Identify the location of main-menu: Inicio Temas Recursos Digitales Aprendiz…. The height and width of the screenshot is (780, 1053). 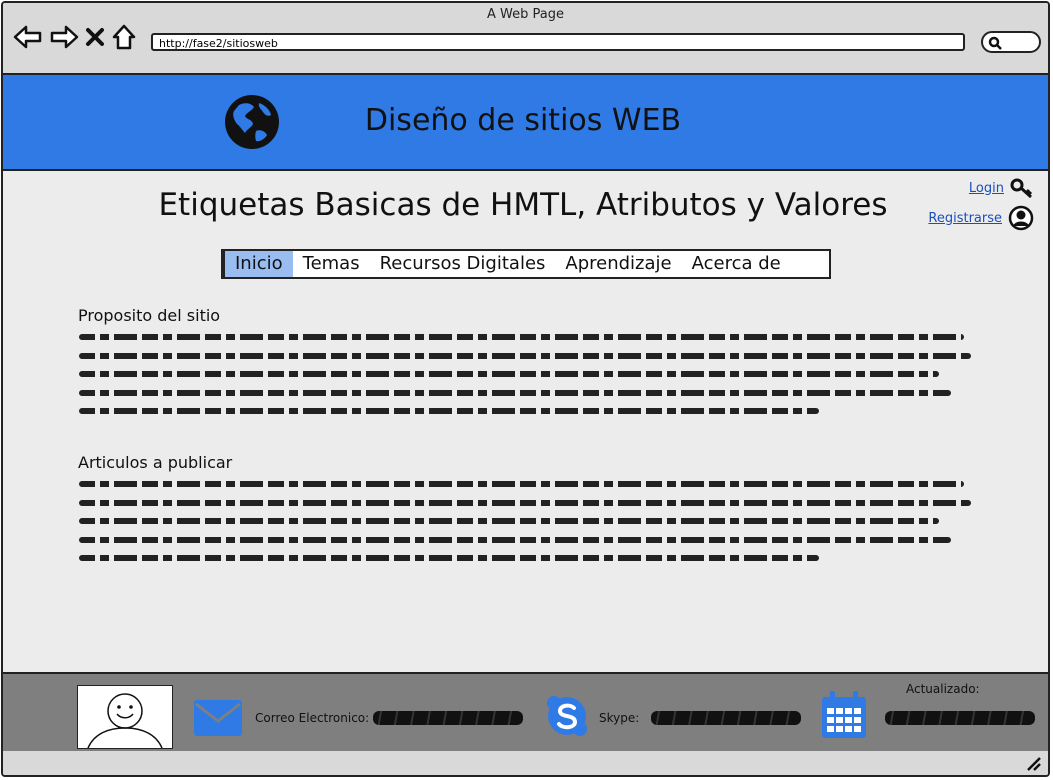
(526, 264).